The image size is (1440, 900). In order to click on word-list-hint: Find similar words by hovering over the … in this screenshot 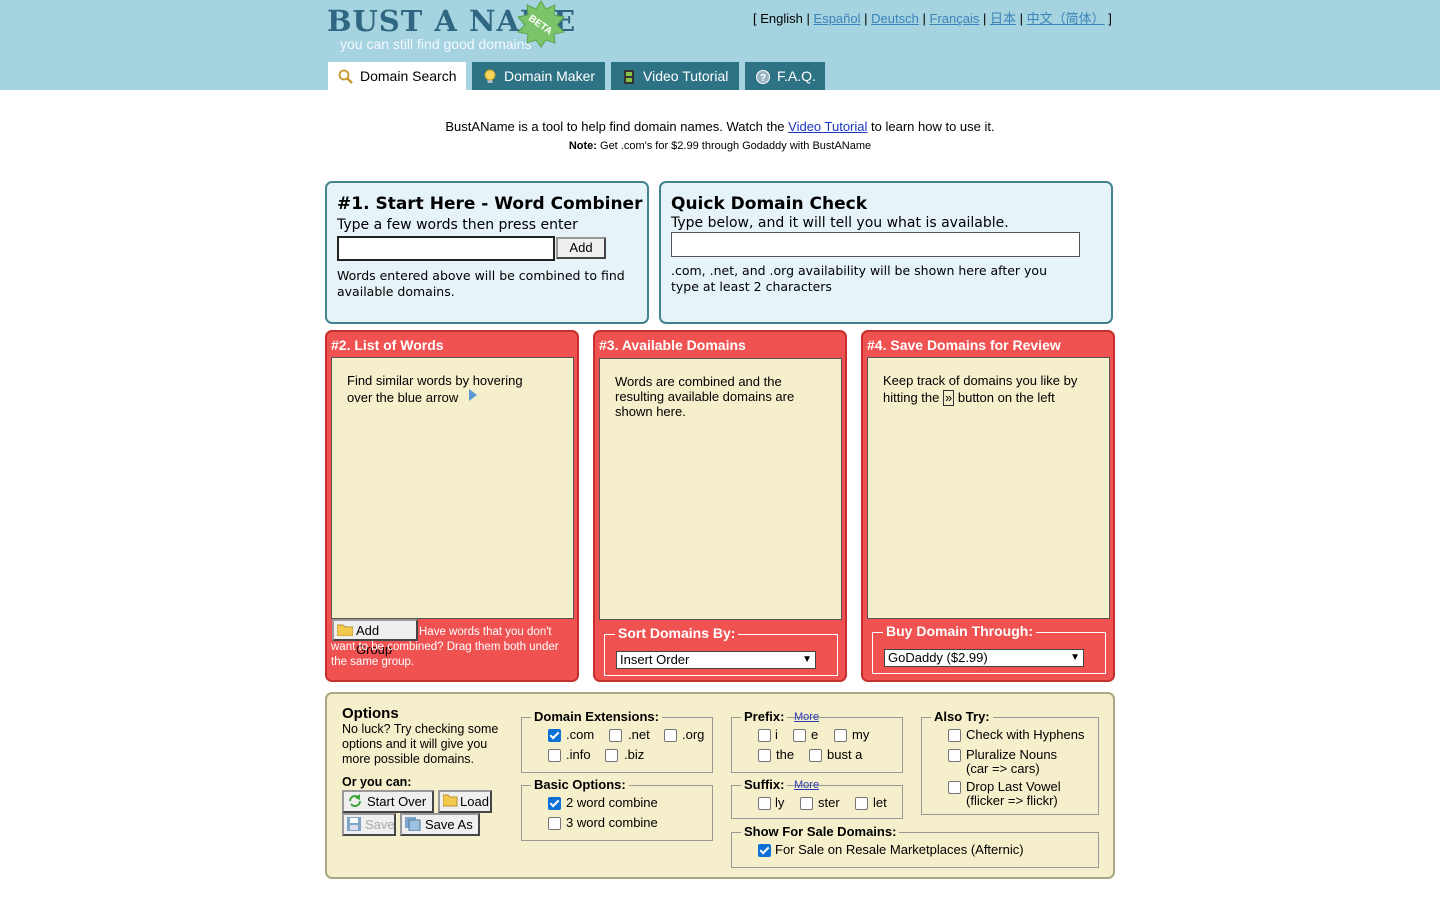, I will do `click(447, 389)`.